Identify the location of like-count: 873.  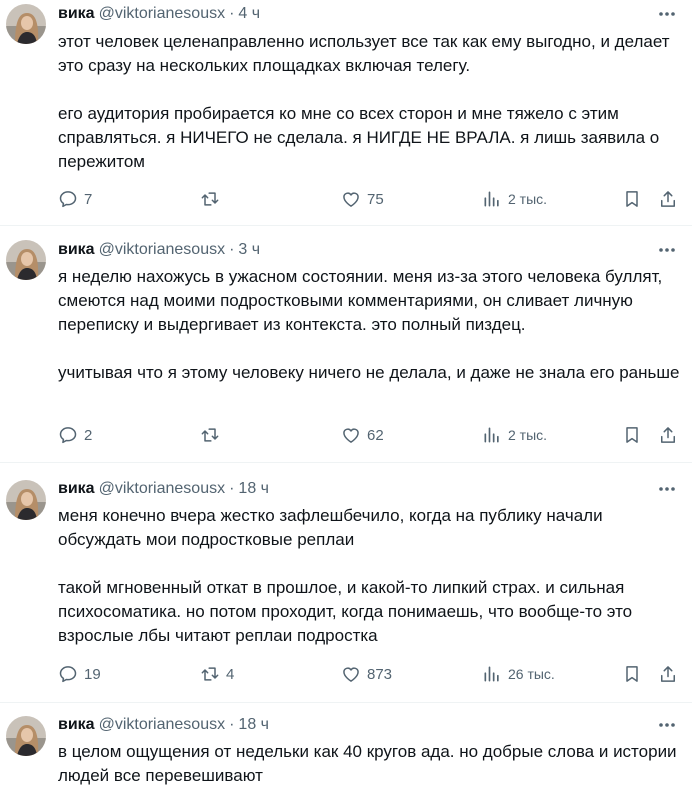
(380, 674).